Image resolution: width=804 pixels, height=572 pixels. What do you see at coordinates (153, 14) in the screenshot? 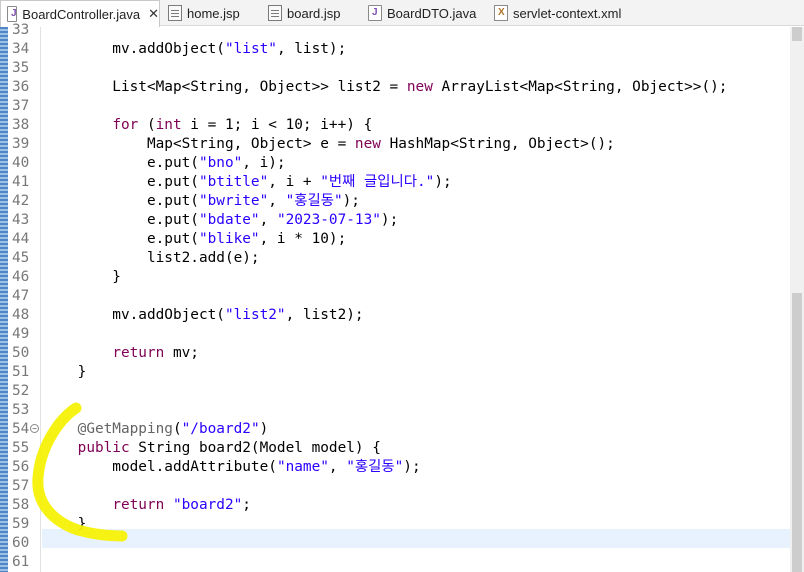
I see `close-icon: ✕` at bounding box center [153, 14].